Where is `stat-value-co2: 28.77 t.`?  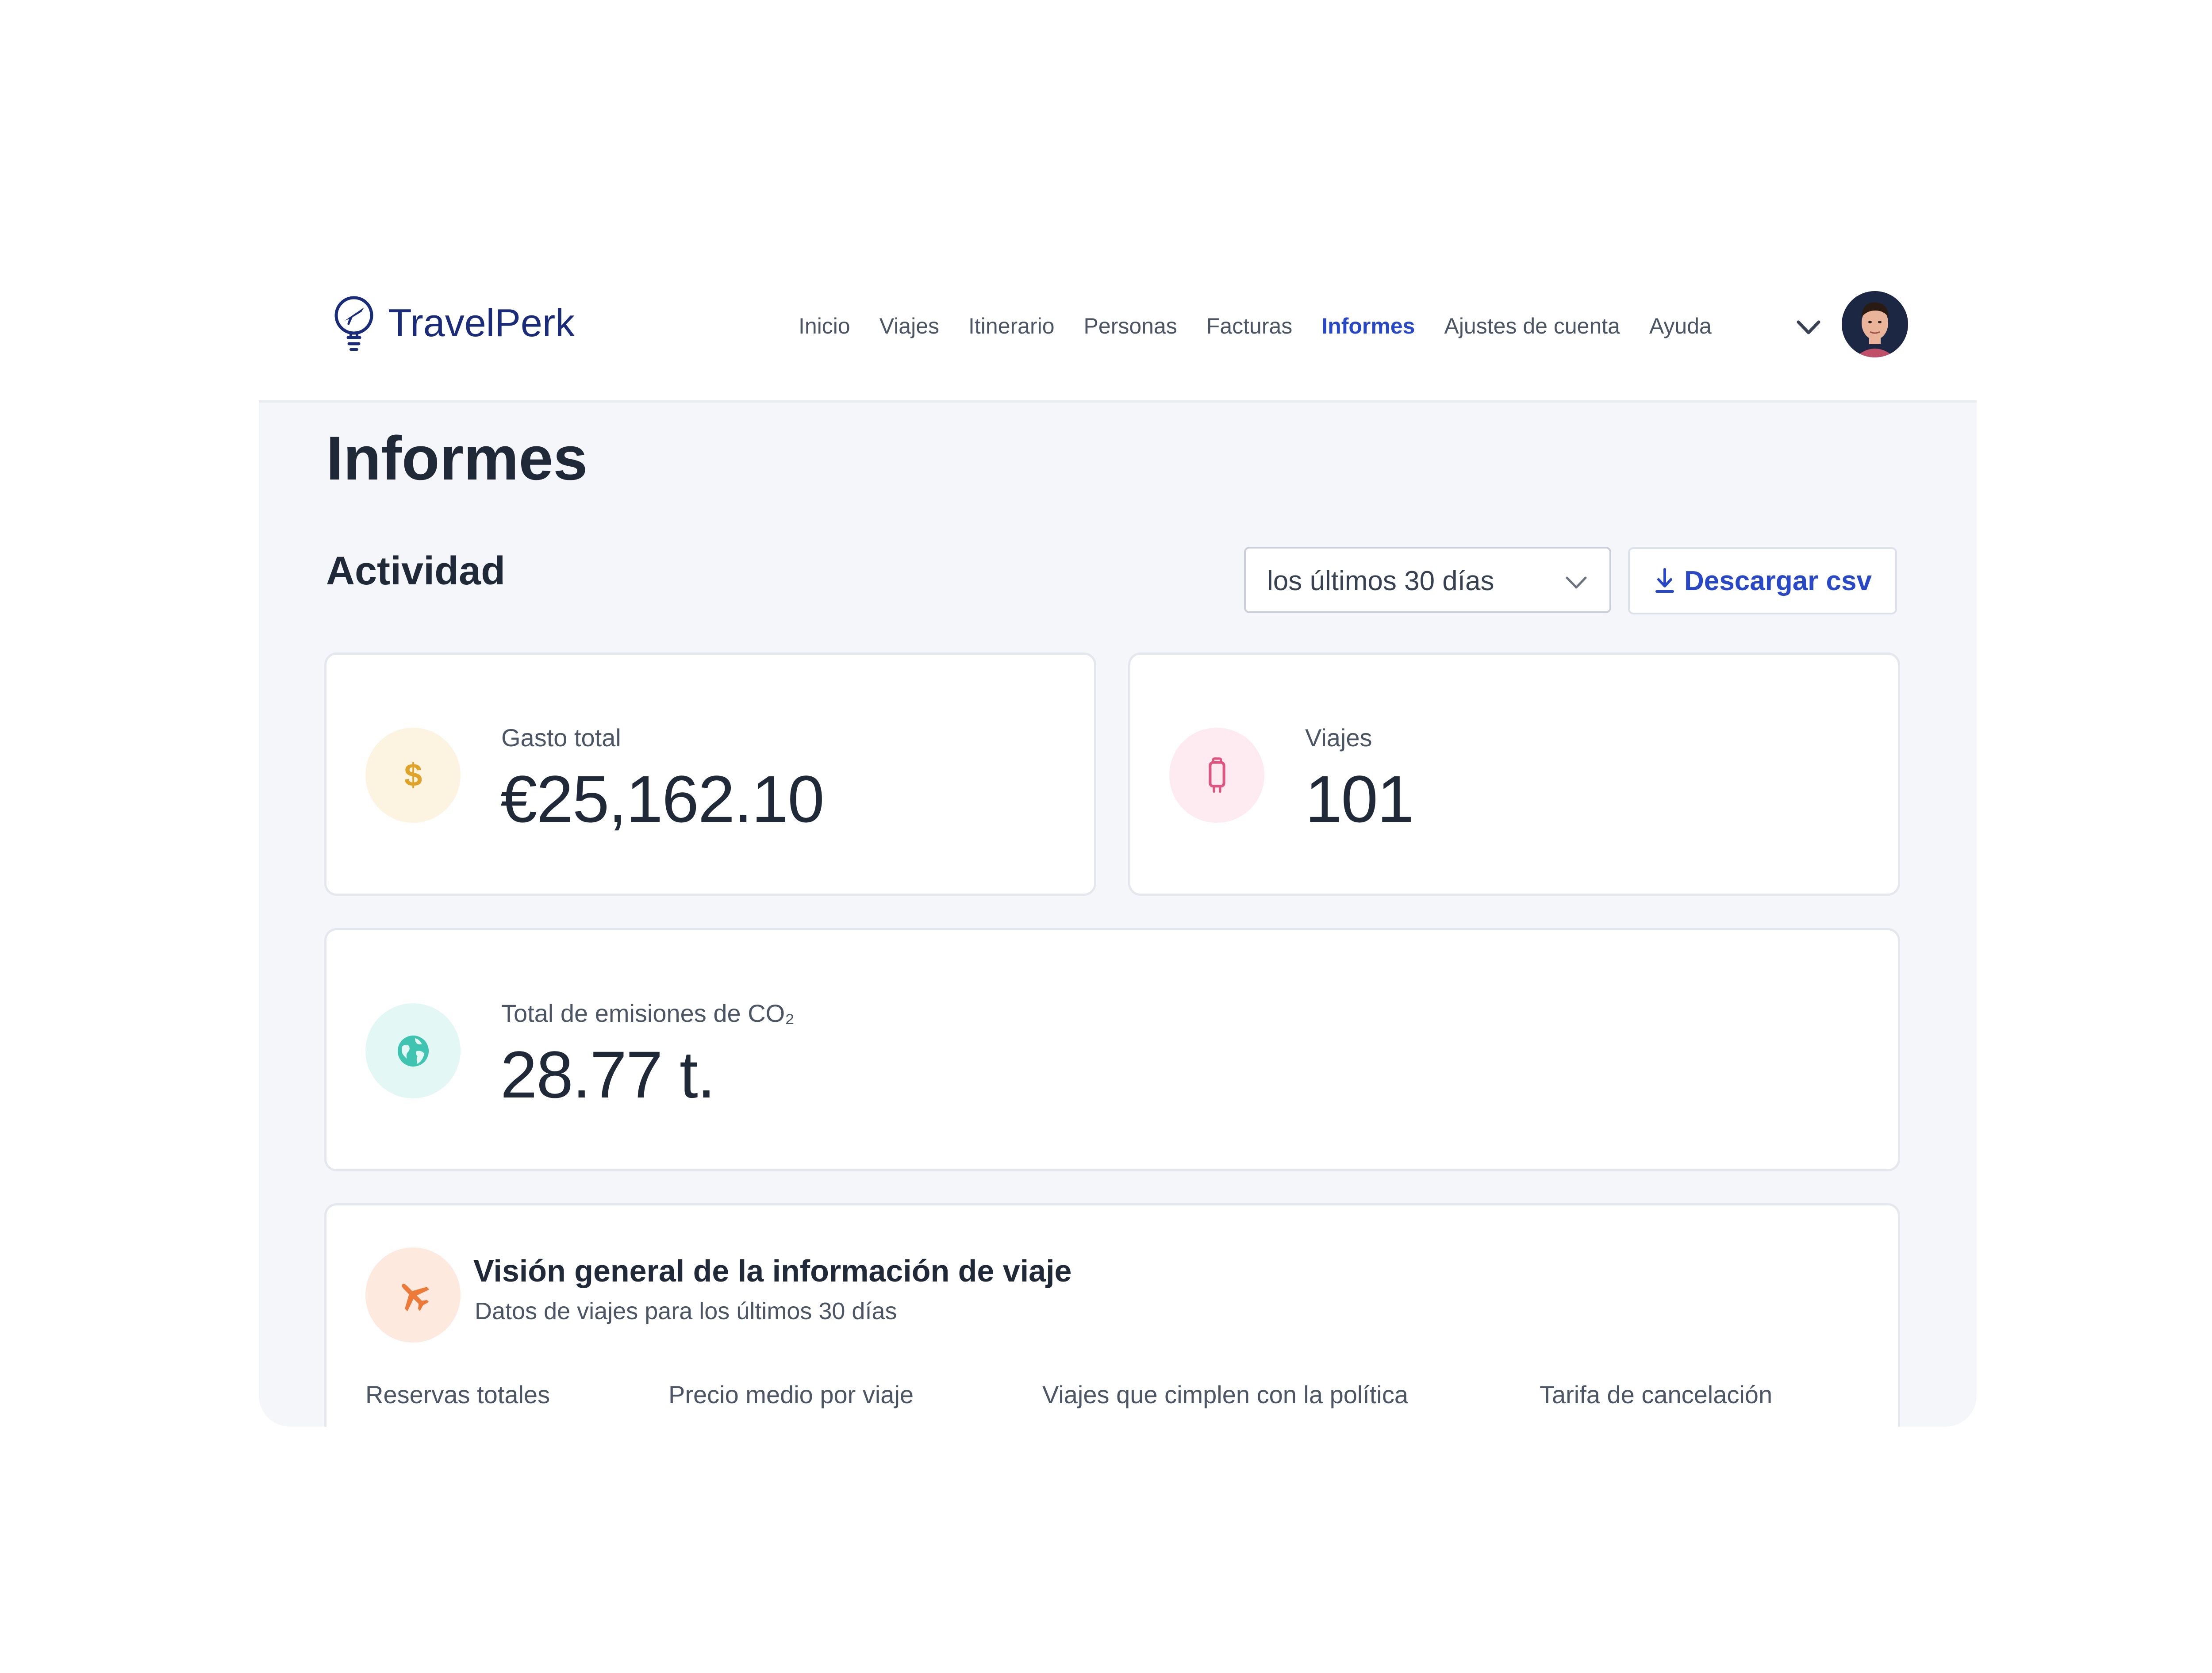 stat-value-co2: 28.77 t. is located at coordinates (608, 1074).